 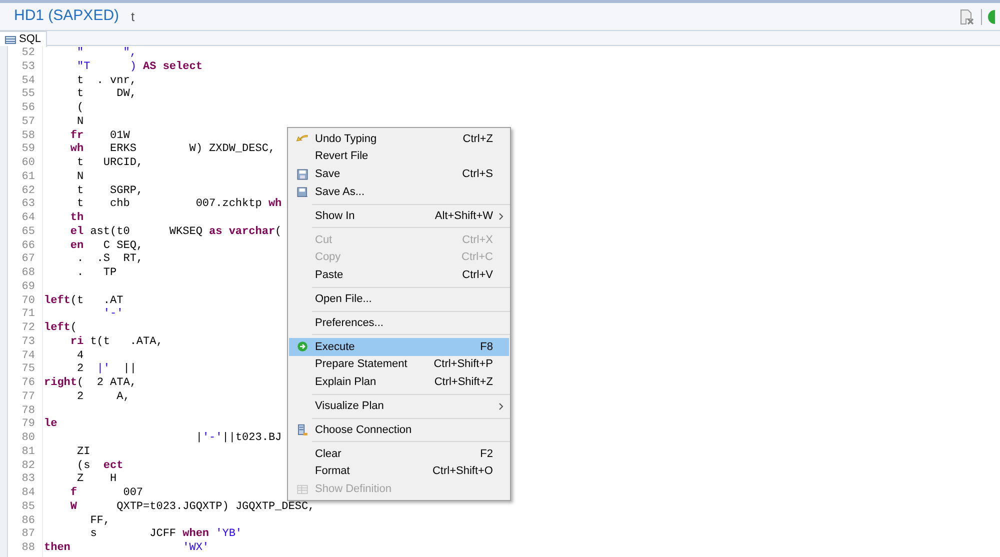 What do you see at coordinates (992, 17) in the screenshot?
I see `run-icon` at bounding box center [992, 17].